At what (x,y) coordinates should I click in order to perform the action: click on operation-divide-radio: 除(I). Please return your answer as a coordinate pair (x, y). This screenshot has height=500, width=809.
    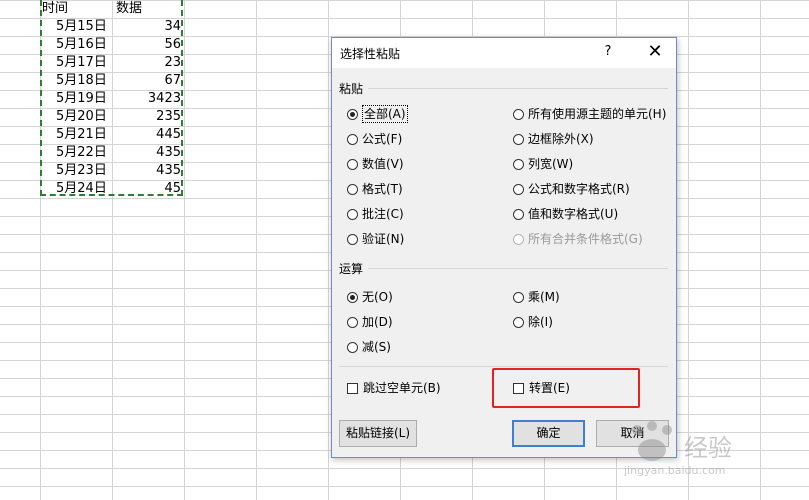
    Looking at the image, I should click on (533, 322).